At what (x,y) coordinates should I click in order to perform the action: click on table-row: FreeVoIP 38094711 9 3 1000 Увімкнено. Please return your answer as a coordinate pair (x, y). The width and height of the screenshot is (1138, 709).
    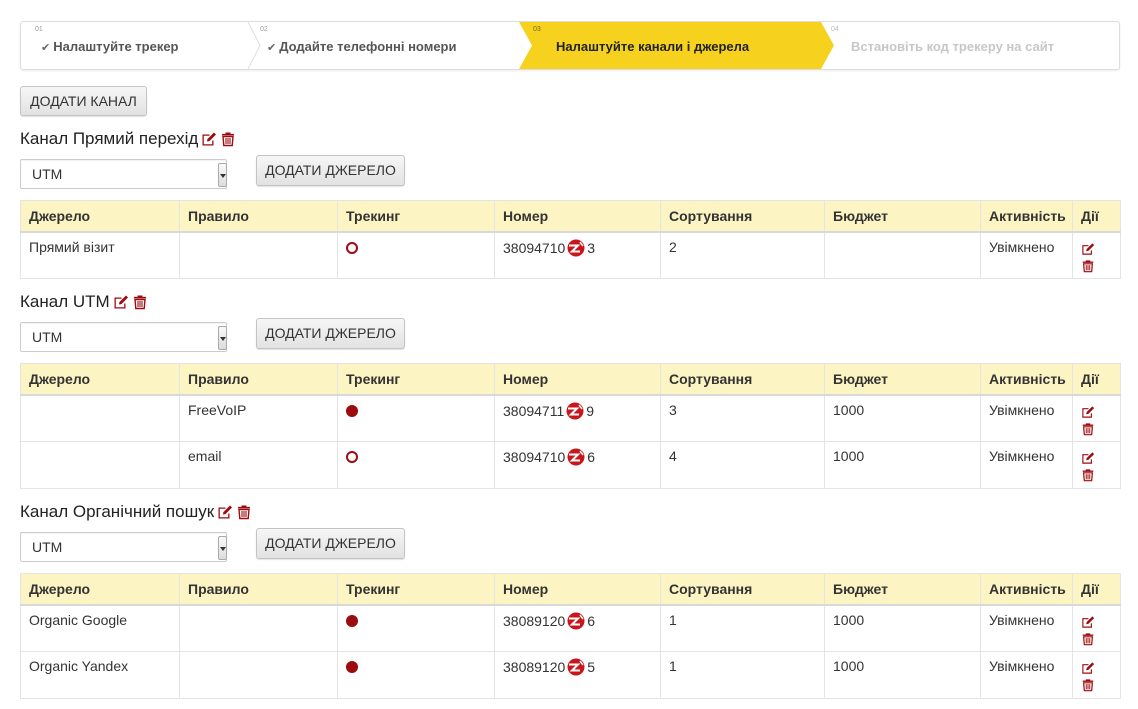
    Looking at the image, I should click on (570, 418).